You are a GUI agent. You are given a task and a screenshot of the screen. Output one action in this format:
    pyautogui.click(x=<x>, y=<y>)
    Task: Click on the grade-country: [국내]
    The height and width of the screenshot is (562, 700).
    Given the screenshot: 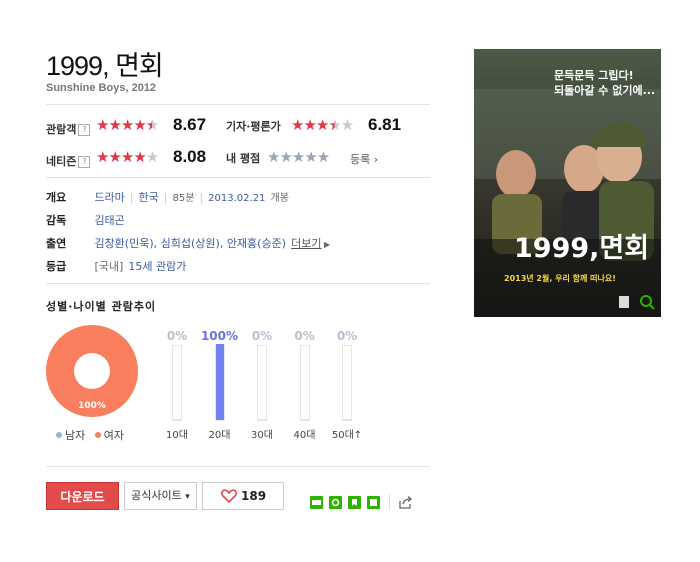 What is the action you would take?
    pyautogui.click(x=109, y=266)
    